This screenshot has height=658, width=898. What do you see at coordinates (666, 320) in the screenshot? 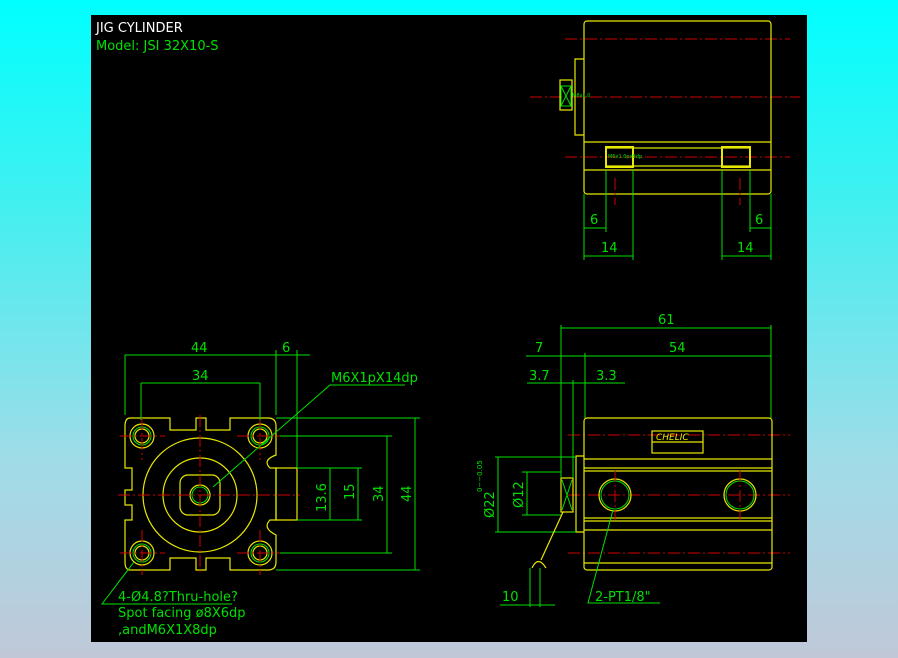
I see `dim-total-61: 61` at bounding box center [666, 320].